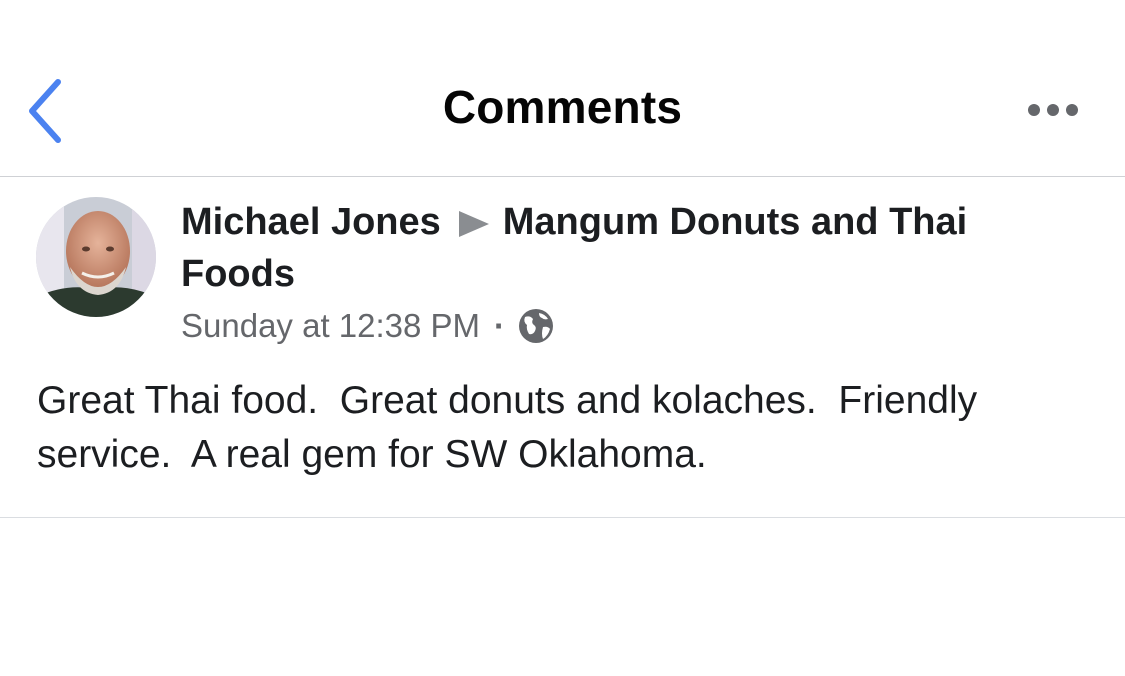  I want to click on avatar, so click(96, 257).